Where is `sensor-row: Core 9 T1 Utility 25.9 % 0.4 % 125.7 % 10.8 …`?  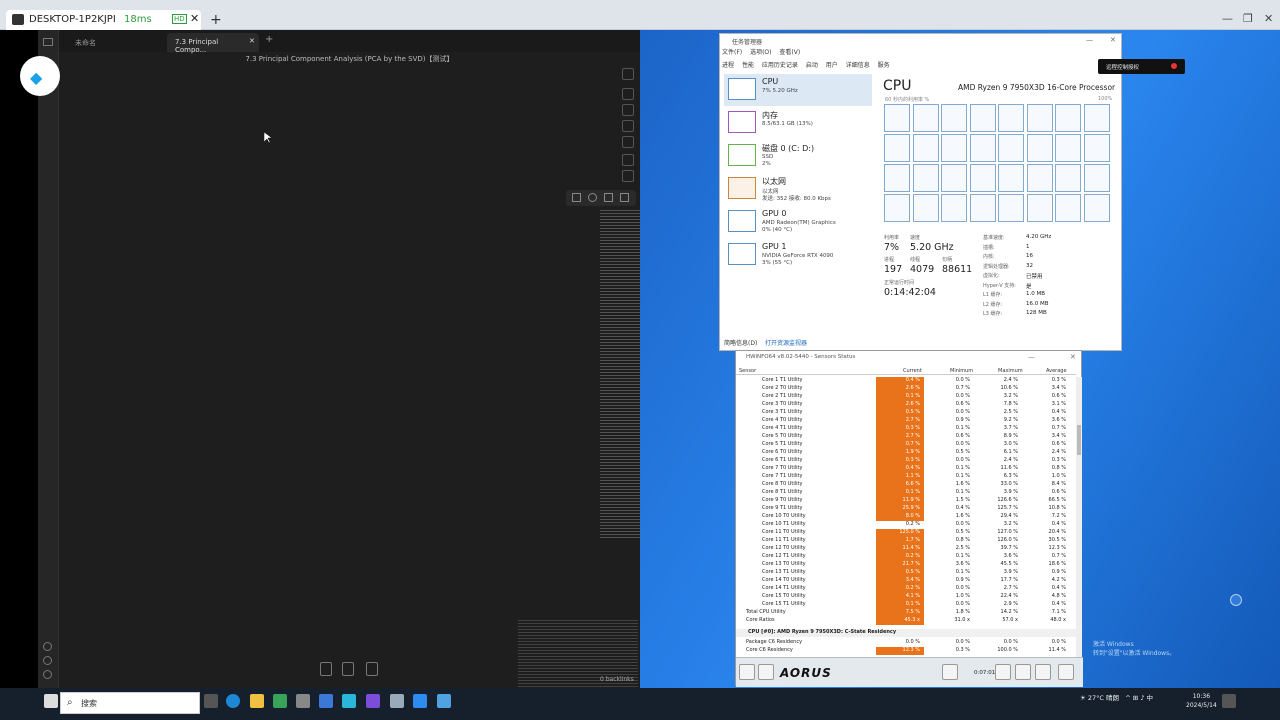 sensor-row: Core 9 T1 Utility 25.9 % 0.4 % 125.7 % 10.8 … is located at coordinates (906, 509).